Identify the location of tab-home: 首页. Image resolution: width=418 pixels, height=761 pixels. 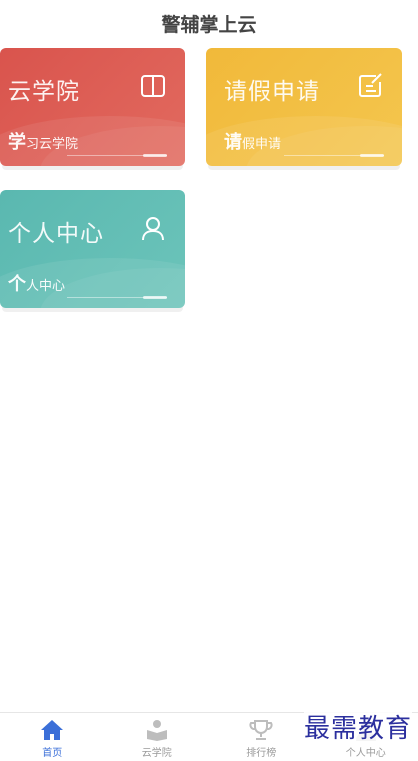
(52, 737).